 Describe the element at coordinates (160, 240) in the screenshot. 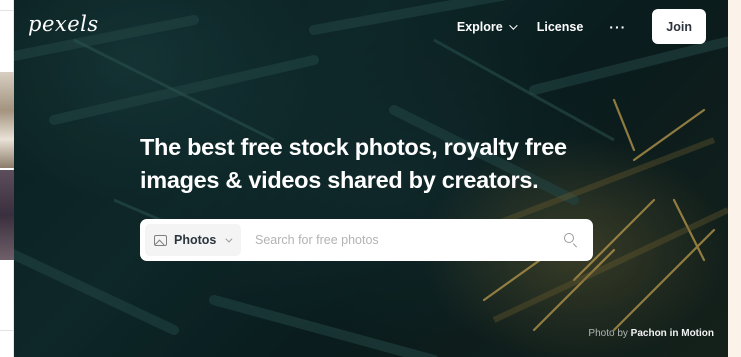

I see `image-icon` at that location.